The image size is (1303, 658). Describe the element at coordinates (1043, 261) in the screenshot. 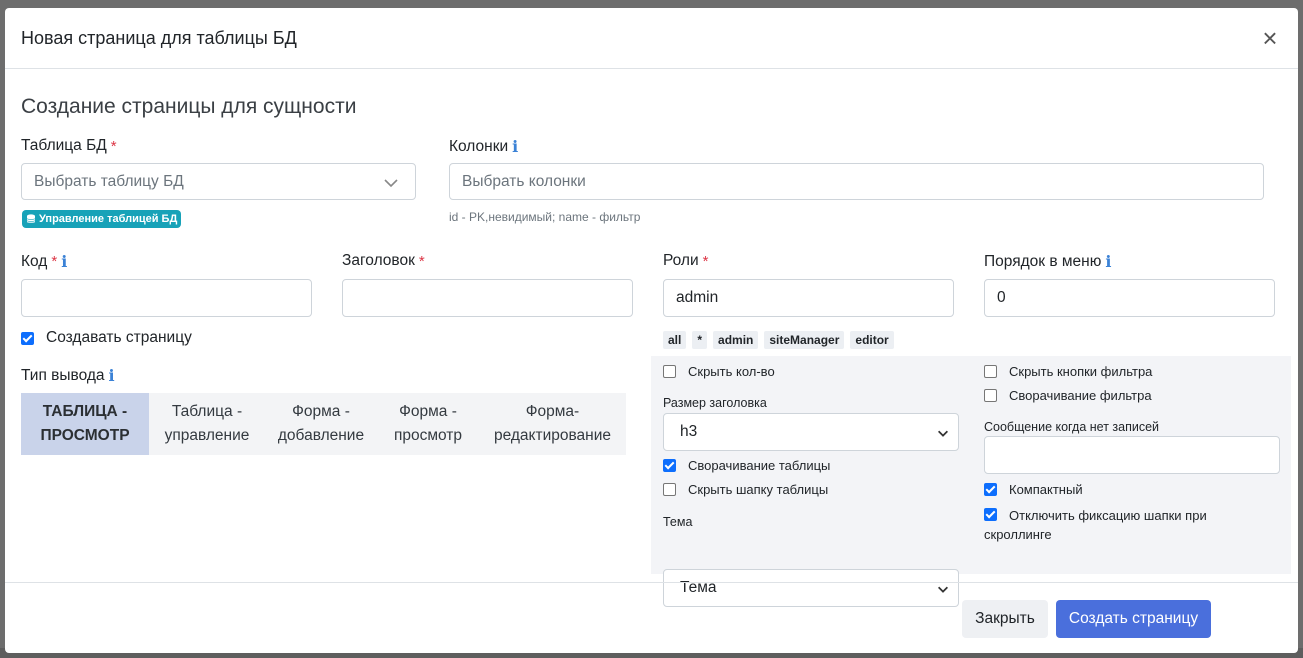

I see `menu-order-label: Порядок в меню` at that location.